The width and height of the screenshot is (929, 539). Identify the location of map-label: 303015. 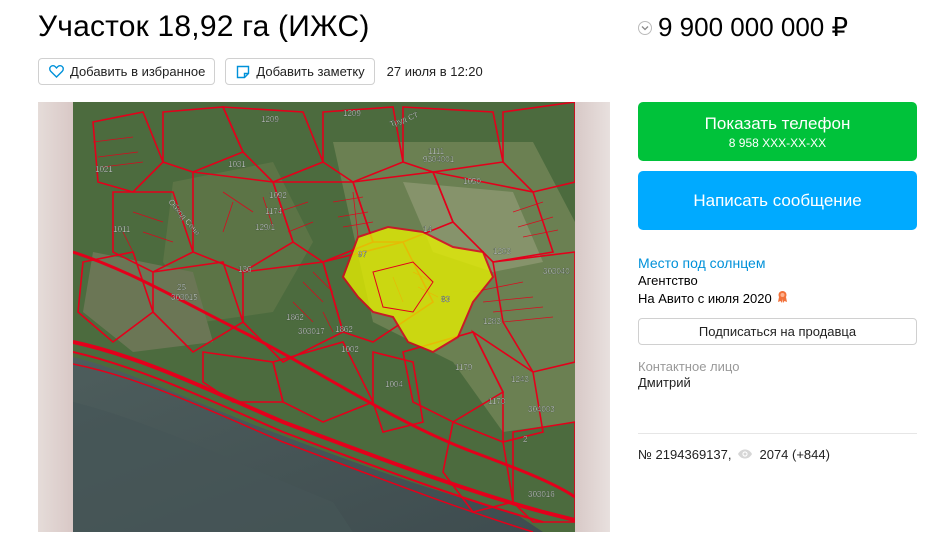
(184, 297).